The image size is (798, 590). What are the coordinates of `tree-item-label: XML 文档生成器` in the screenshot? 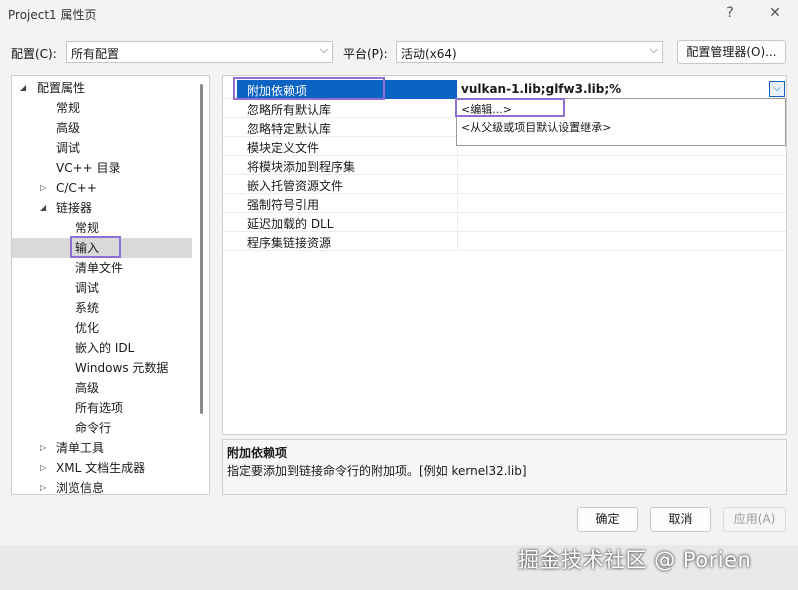 It's located at (101, 468).